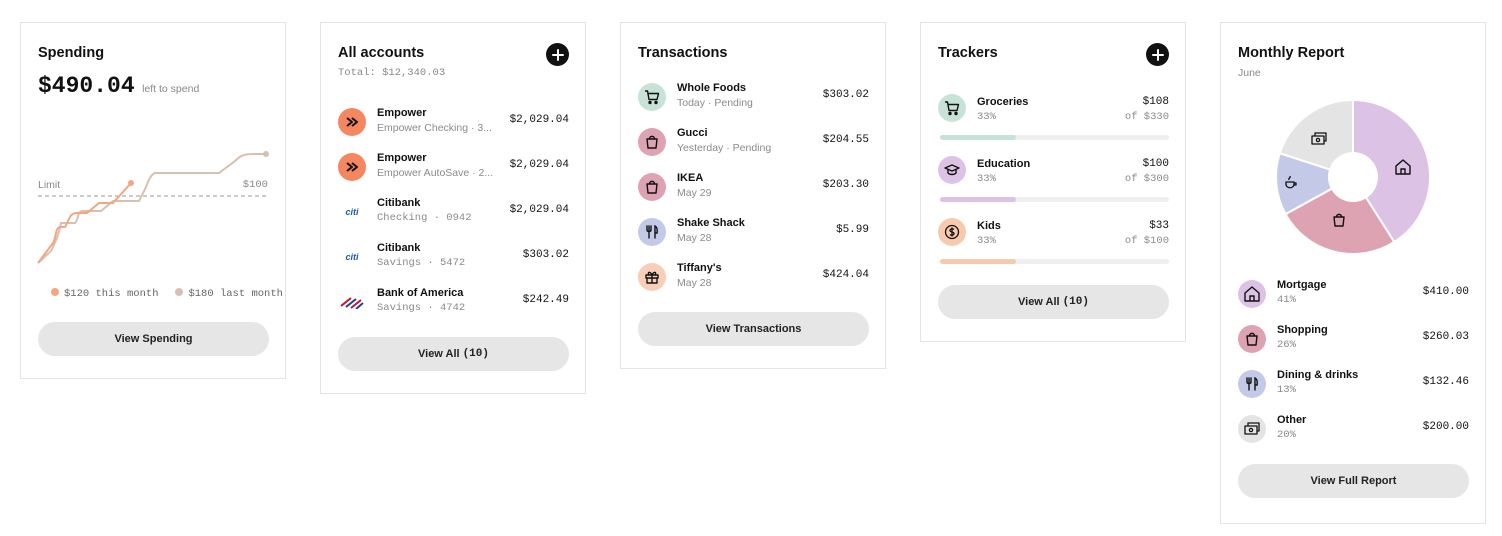 The height and width of the screenshot is (536, 1502). I want to click on plus-icon, so click(1157, 54).